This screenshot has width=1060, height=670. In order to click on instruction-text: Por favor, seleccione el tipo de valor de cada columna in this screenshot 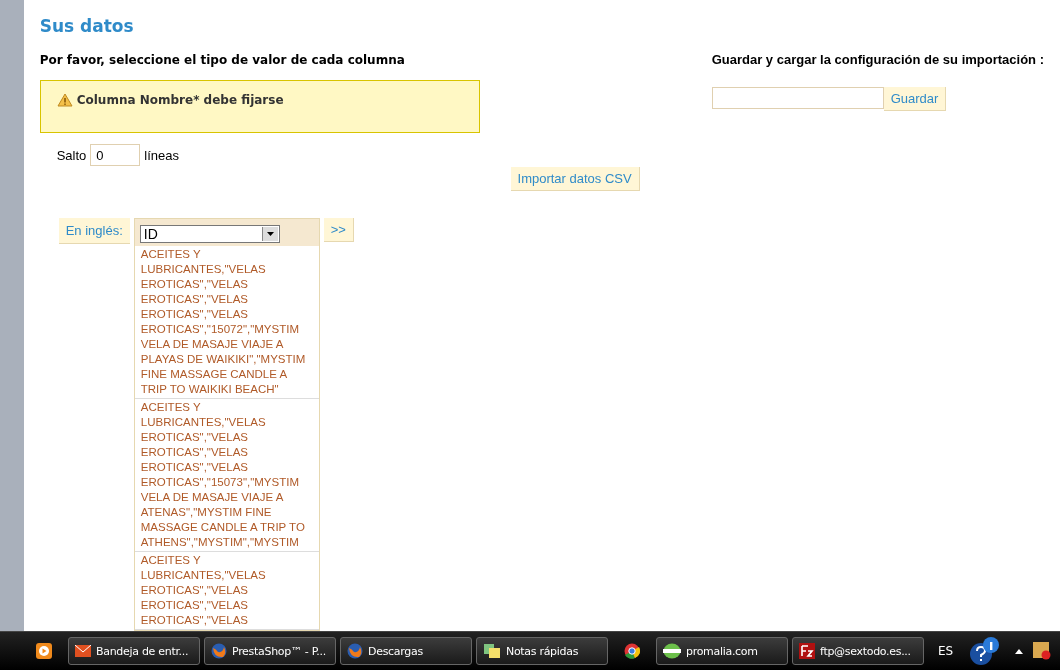, I will do `click(222, 60)`.